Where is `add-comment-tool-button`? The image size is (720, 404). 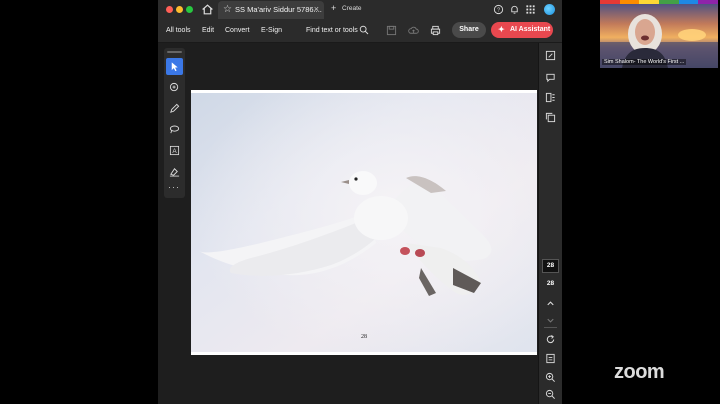 add-comment-tool-button is located at coordinates (174, 87).